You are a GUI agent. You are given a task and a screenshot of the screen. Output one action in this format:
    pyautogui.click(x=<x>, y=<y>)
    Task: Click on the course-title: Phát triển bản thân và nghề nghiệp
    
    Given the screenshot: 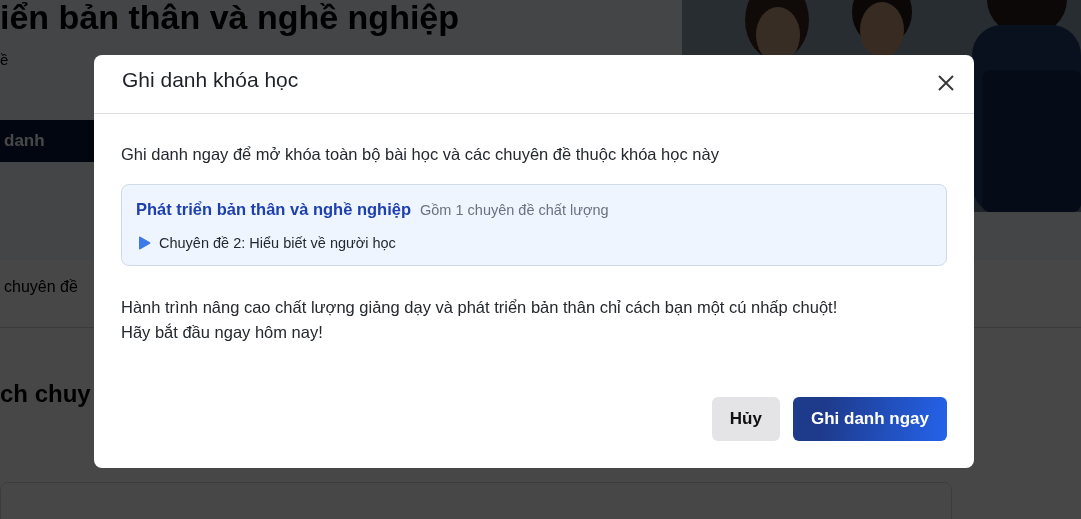 What is the action you would take?
    pyautogui.click(x=274, y=209)
    